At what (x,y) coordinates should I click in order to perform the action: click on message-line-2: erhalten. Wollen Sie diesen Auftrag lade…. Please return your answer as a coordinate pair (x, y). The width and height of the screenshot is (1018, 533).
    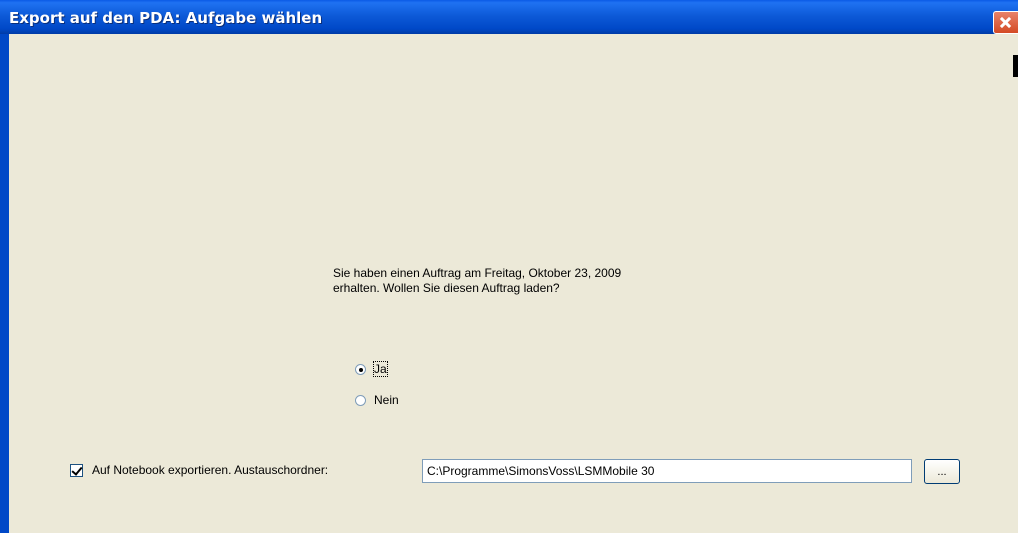
    Looking at the image, I should click on (446, 288).